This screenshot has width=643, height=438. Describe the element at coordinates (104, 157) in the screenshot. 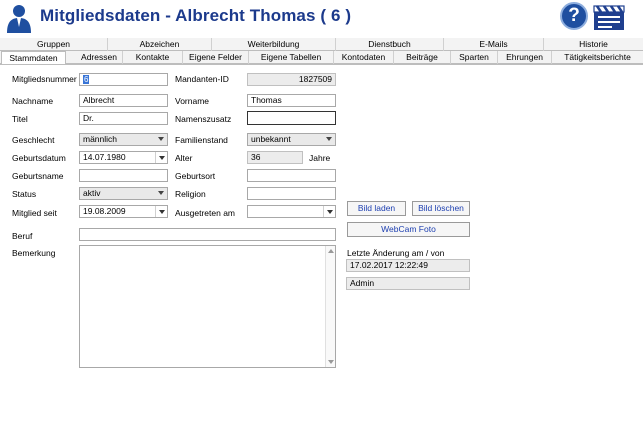

I see `geburtsdatum-value: 14.07.1980` at that location.